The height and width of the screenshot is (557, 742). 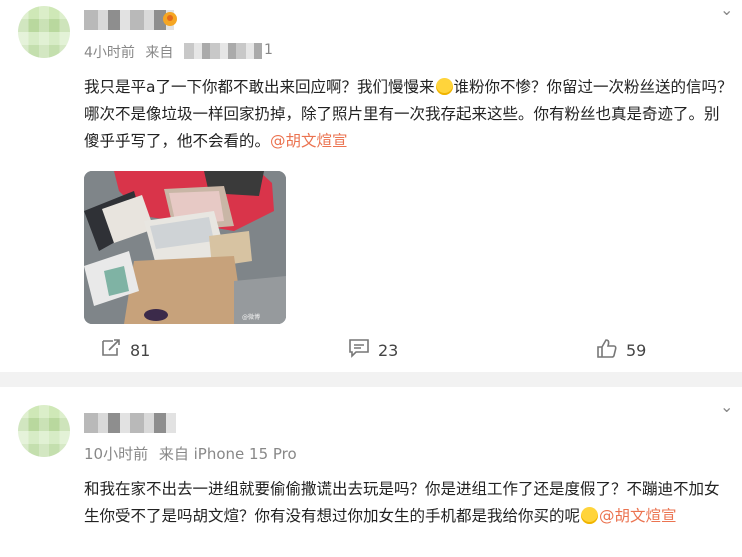 I want to click on post-time: 4小时前, so click(x=109, y=53).